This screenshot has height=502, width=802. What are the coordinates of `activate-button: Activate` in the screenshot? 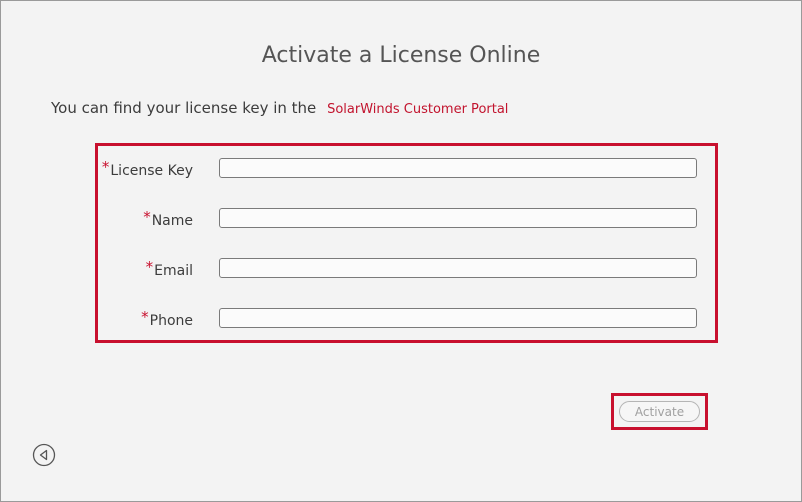 It's located at (659, 411).